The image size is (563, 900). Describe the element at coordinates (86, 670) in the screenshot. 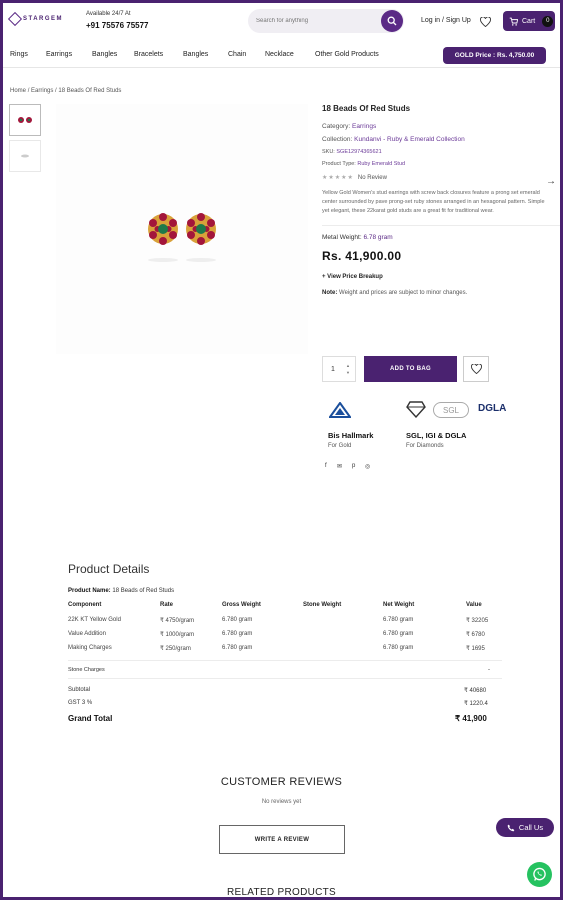

I see `stone-charges-label: Stone Charges` at that location.